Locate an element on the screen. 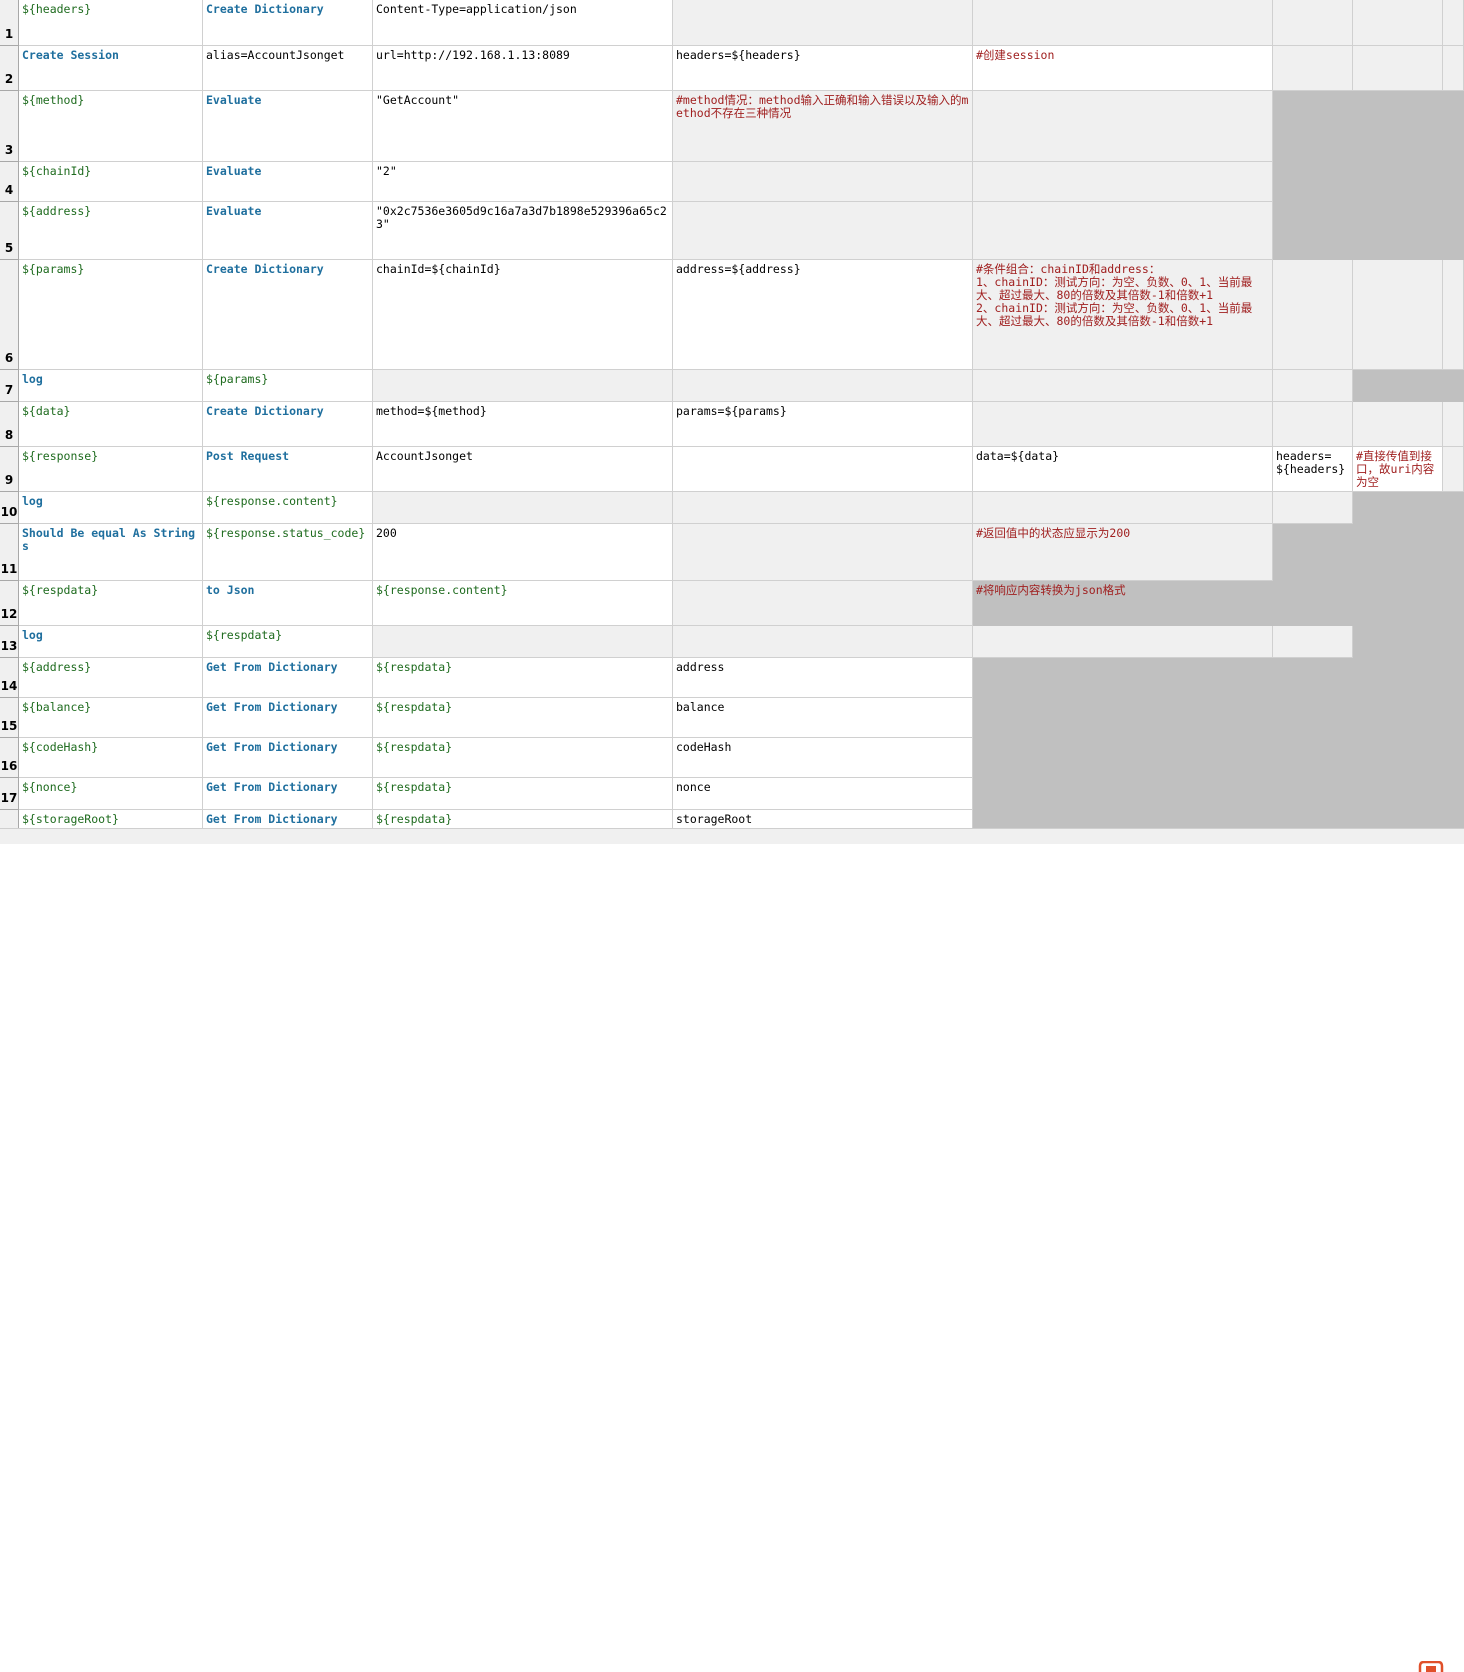  grid-cell: ${headers} is located at coordinates (111, 23).